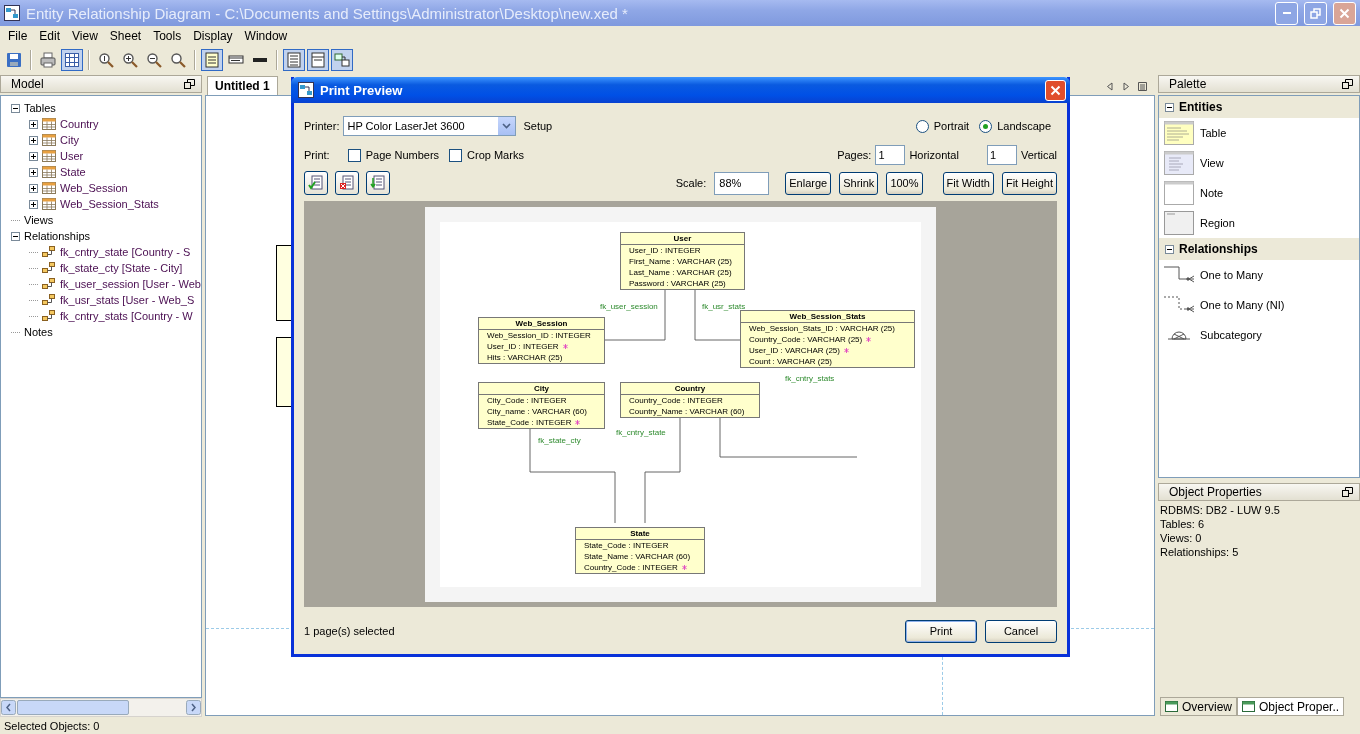 This screenshot has height=734, width=1360. What do you see at coordinates (106, 59) in the screenshot?
I see `zoom-actual-icon` at bounding box center [106, 59].